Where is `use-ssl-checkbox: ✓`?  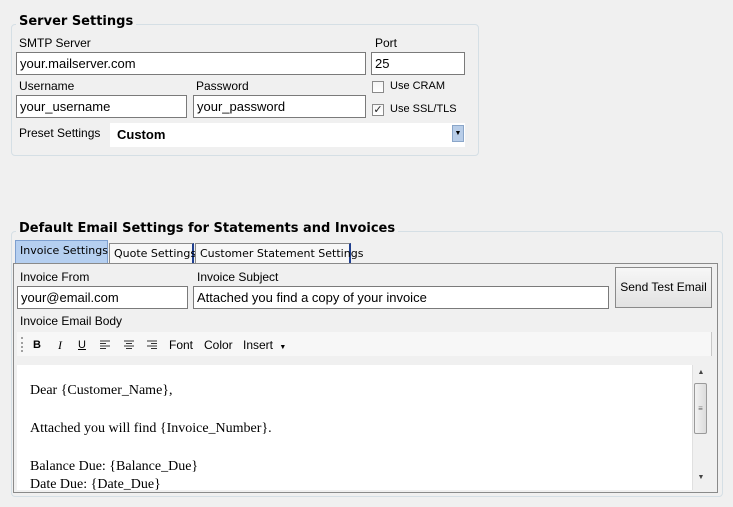 use-ssl-checkbox: ✓ is located at coordinates (378, 110).